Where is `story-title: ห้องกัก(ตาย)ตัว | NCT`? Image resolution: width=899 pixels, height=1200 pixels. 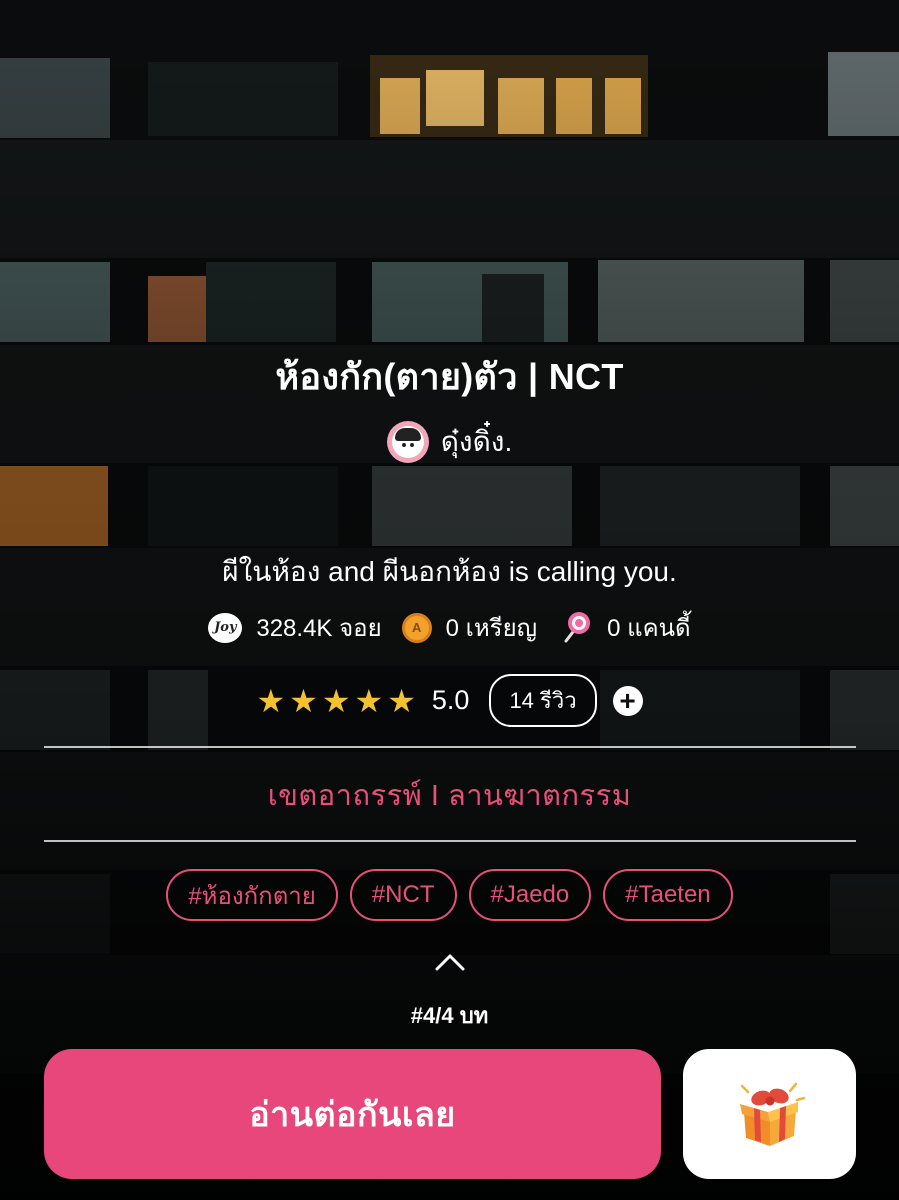 story-title: ห้องกัก(ตาย)ตัว | NCT is located at coordinates (449, 376).